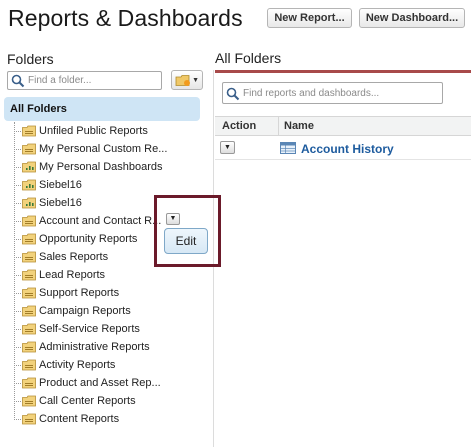  What do you see at coordinates (93, 80) in the screenshot?
I see `folder-search-input` at bounding box center [93, 80].